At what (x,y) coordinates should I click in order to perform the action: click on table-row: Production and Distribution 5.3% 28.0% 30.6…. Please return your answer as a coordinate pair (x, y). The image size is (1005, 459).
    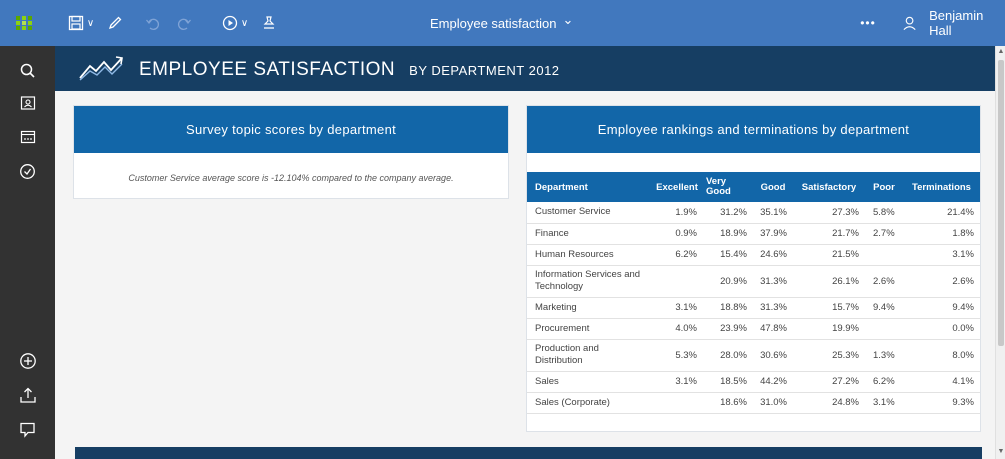
    Looking at the image, I should click on (753, 355).